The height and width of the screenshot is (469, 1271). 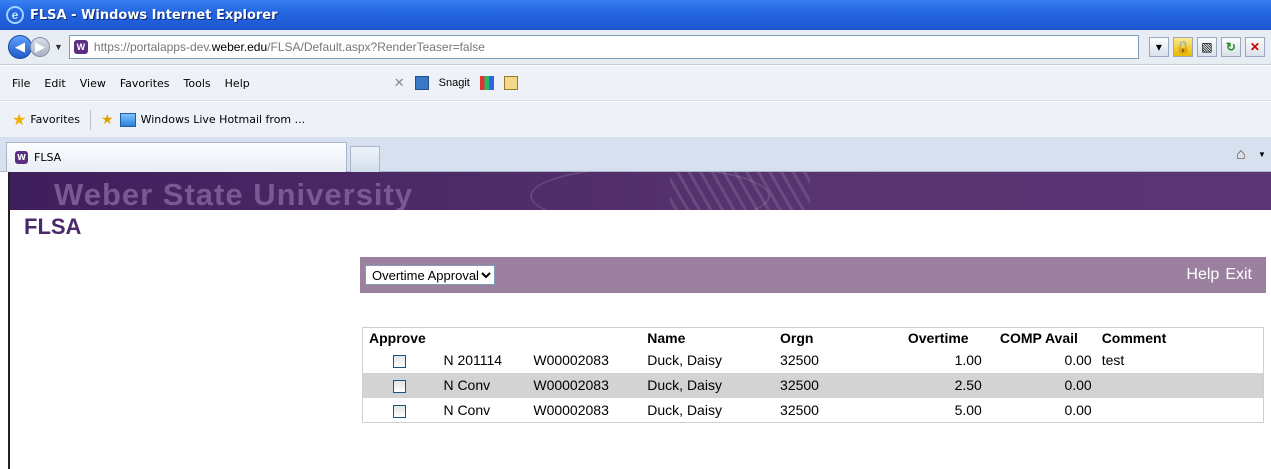 I want to click on menu-help: Help, so click(x=237, y=83).